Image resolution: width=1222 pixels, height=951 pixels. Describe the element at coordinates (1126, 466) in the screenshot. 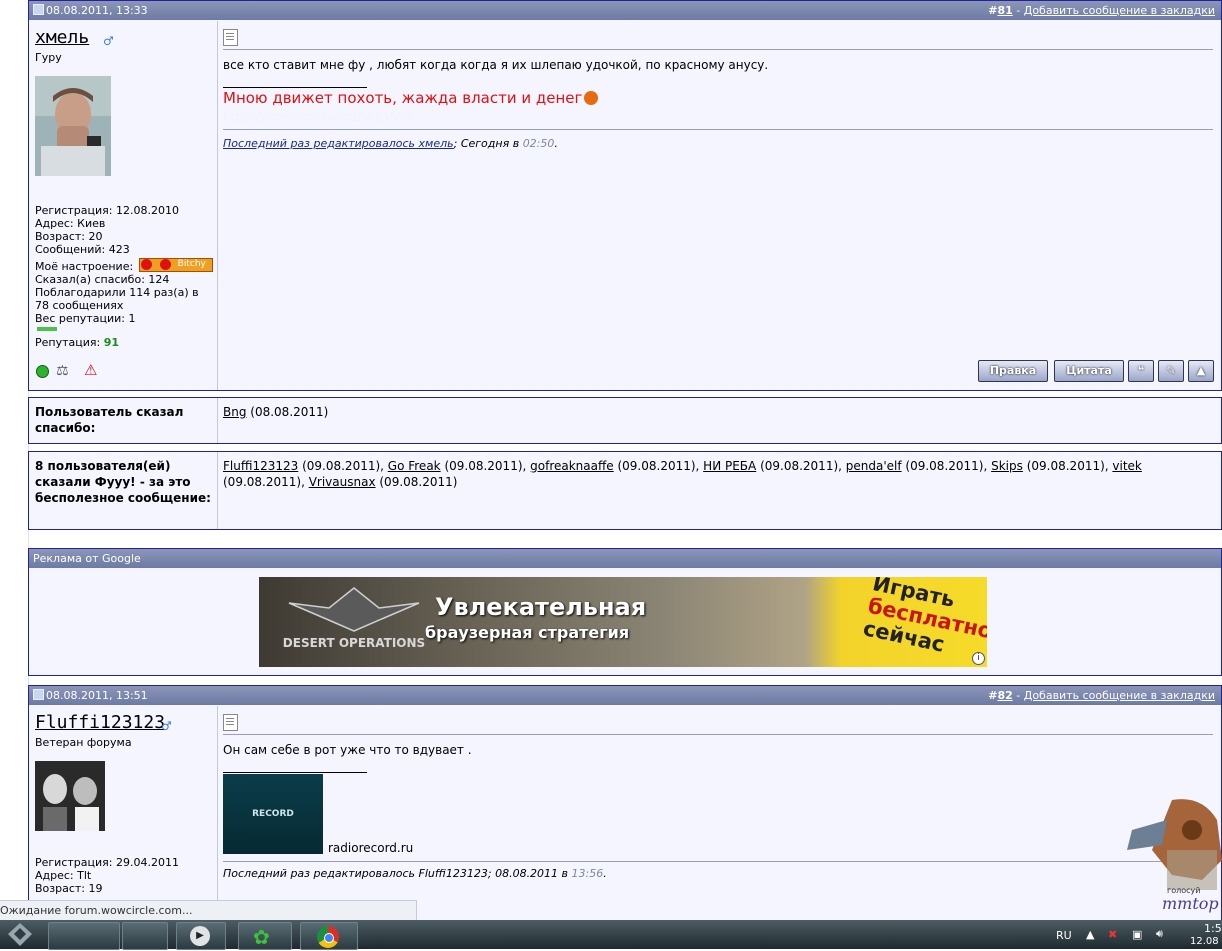

I see `dislike-user-link: vitek` at that location.